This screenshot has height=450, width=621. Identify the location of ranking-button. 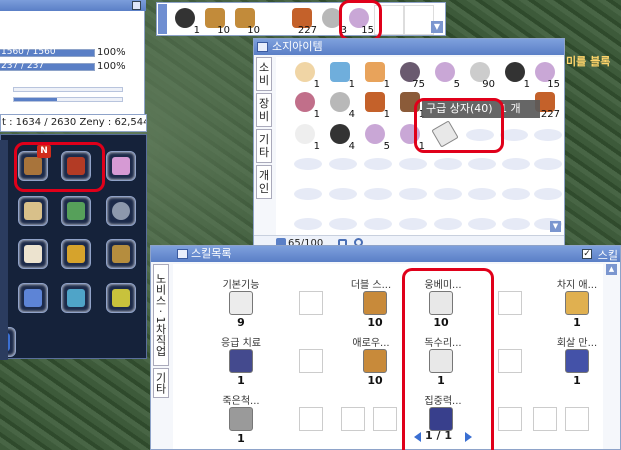
(121, 298).